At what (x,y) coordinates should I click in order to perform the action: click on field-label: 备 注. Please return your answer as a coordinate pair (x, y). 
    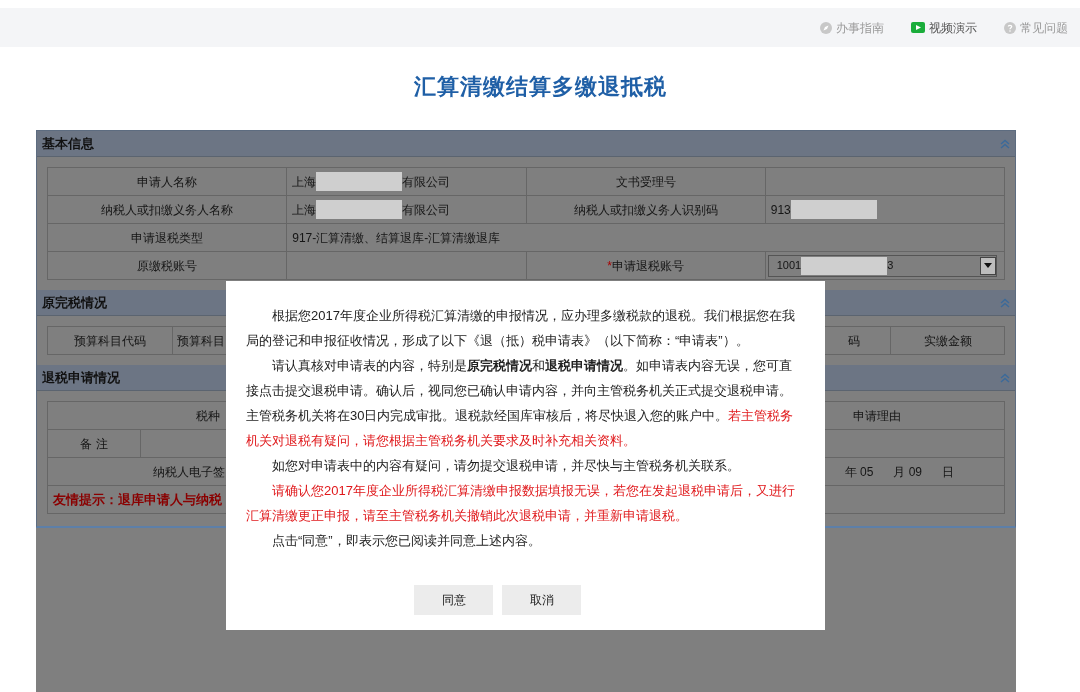
    Looking at the image, I should click on (94, 444).